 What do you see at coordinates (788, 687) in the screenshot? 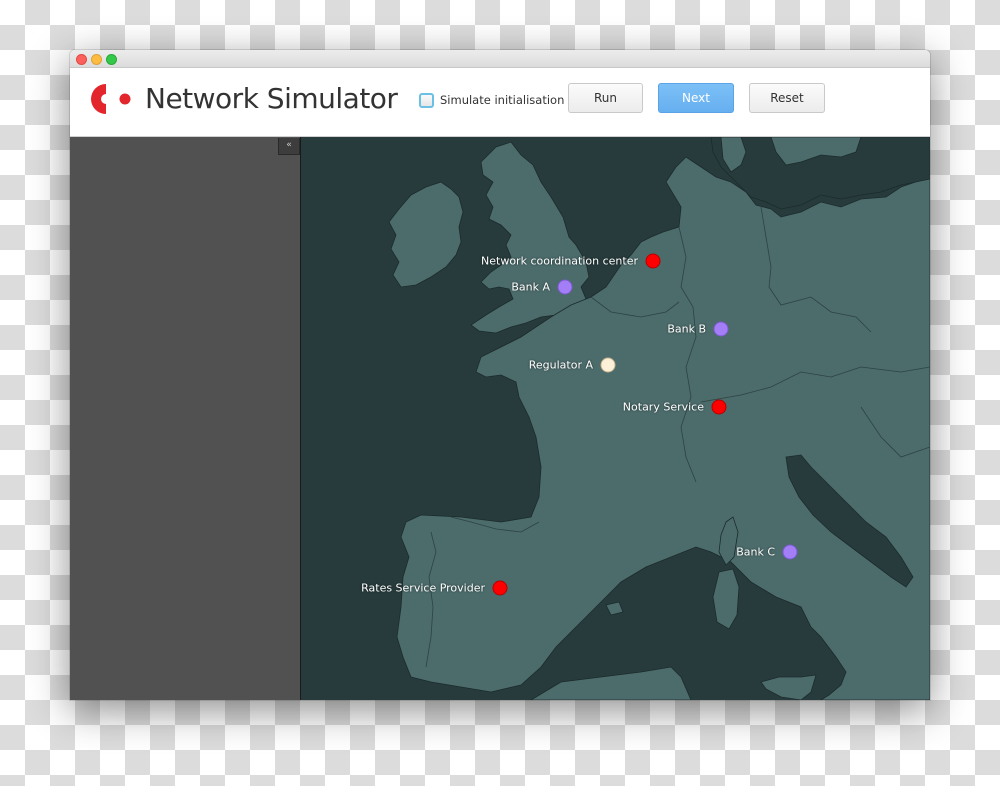
I see `land-sicily` at bounding box center [788, 687].